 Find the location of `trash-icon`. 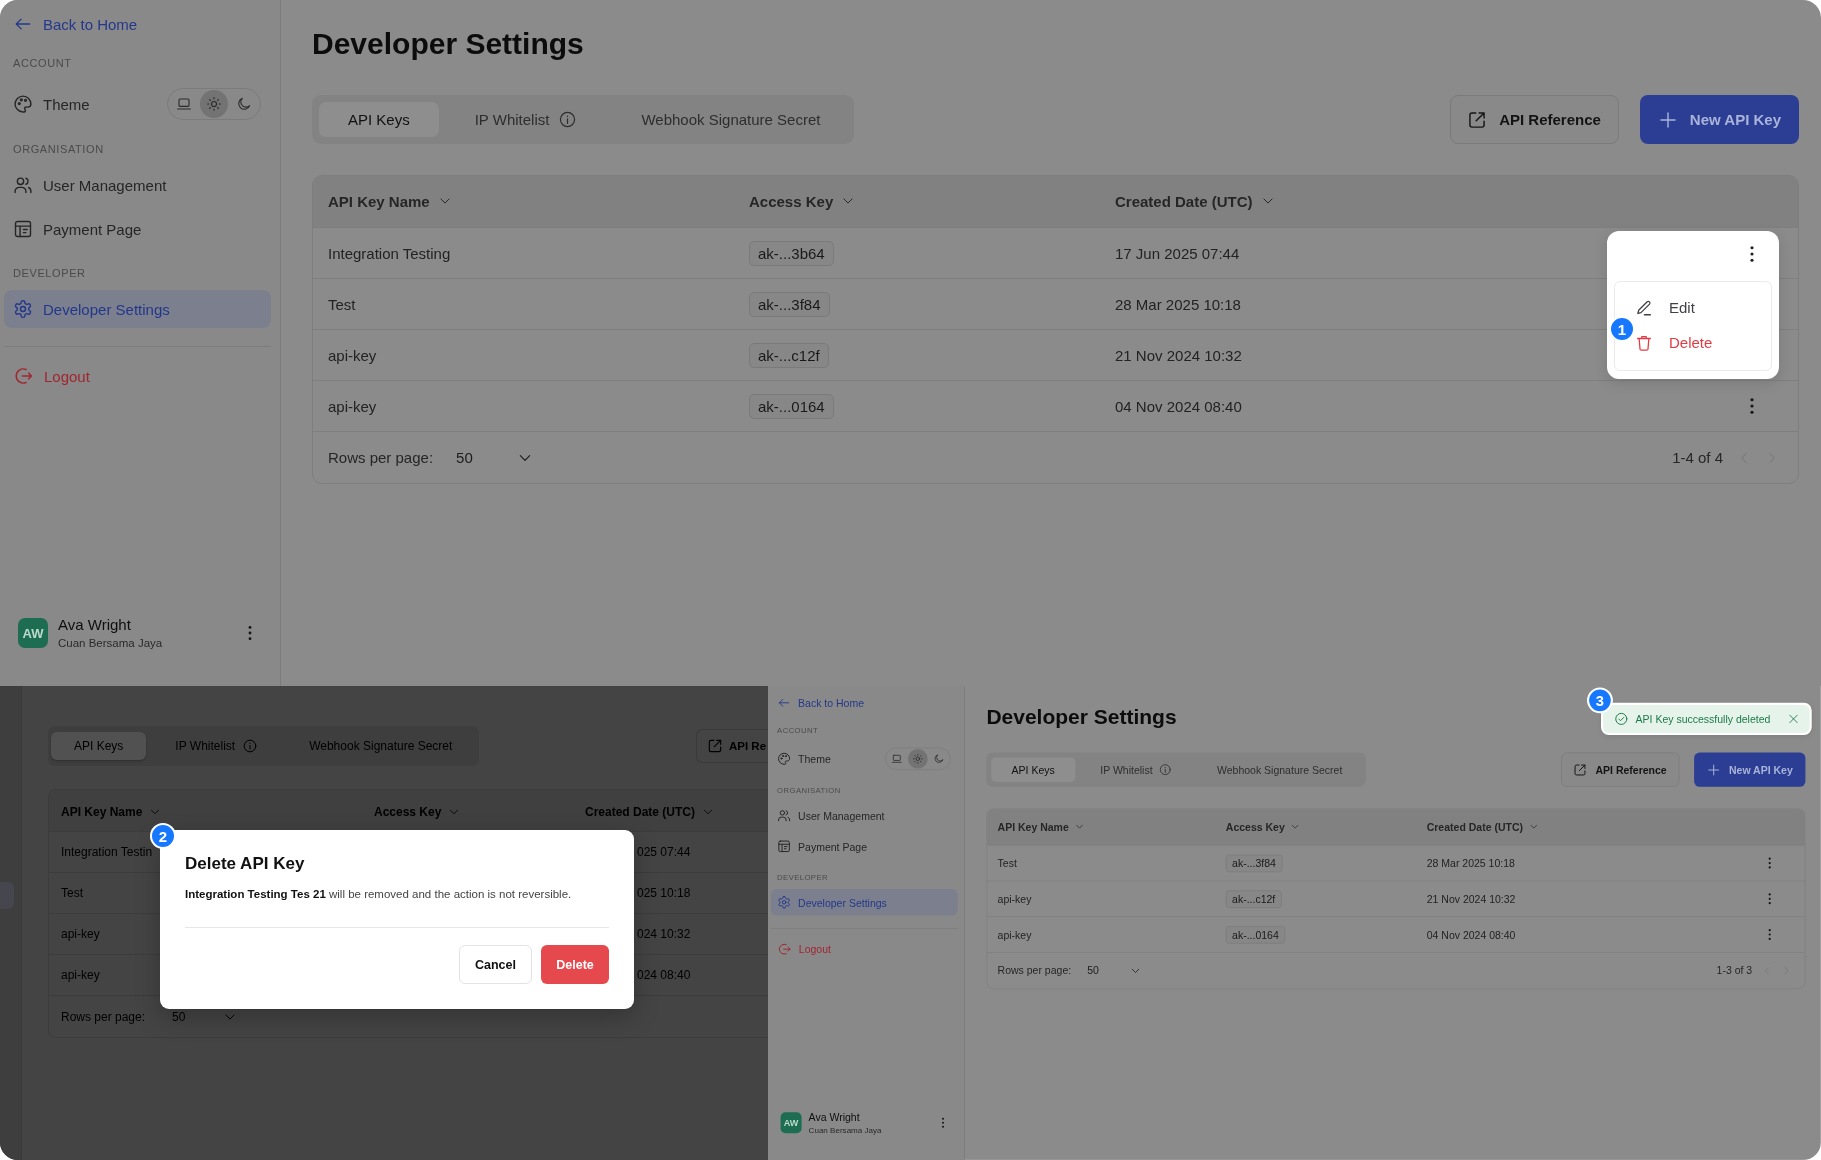

trash-icon is located at coordinates (1644, 342).